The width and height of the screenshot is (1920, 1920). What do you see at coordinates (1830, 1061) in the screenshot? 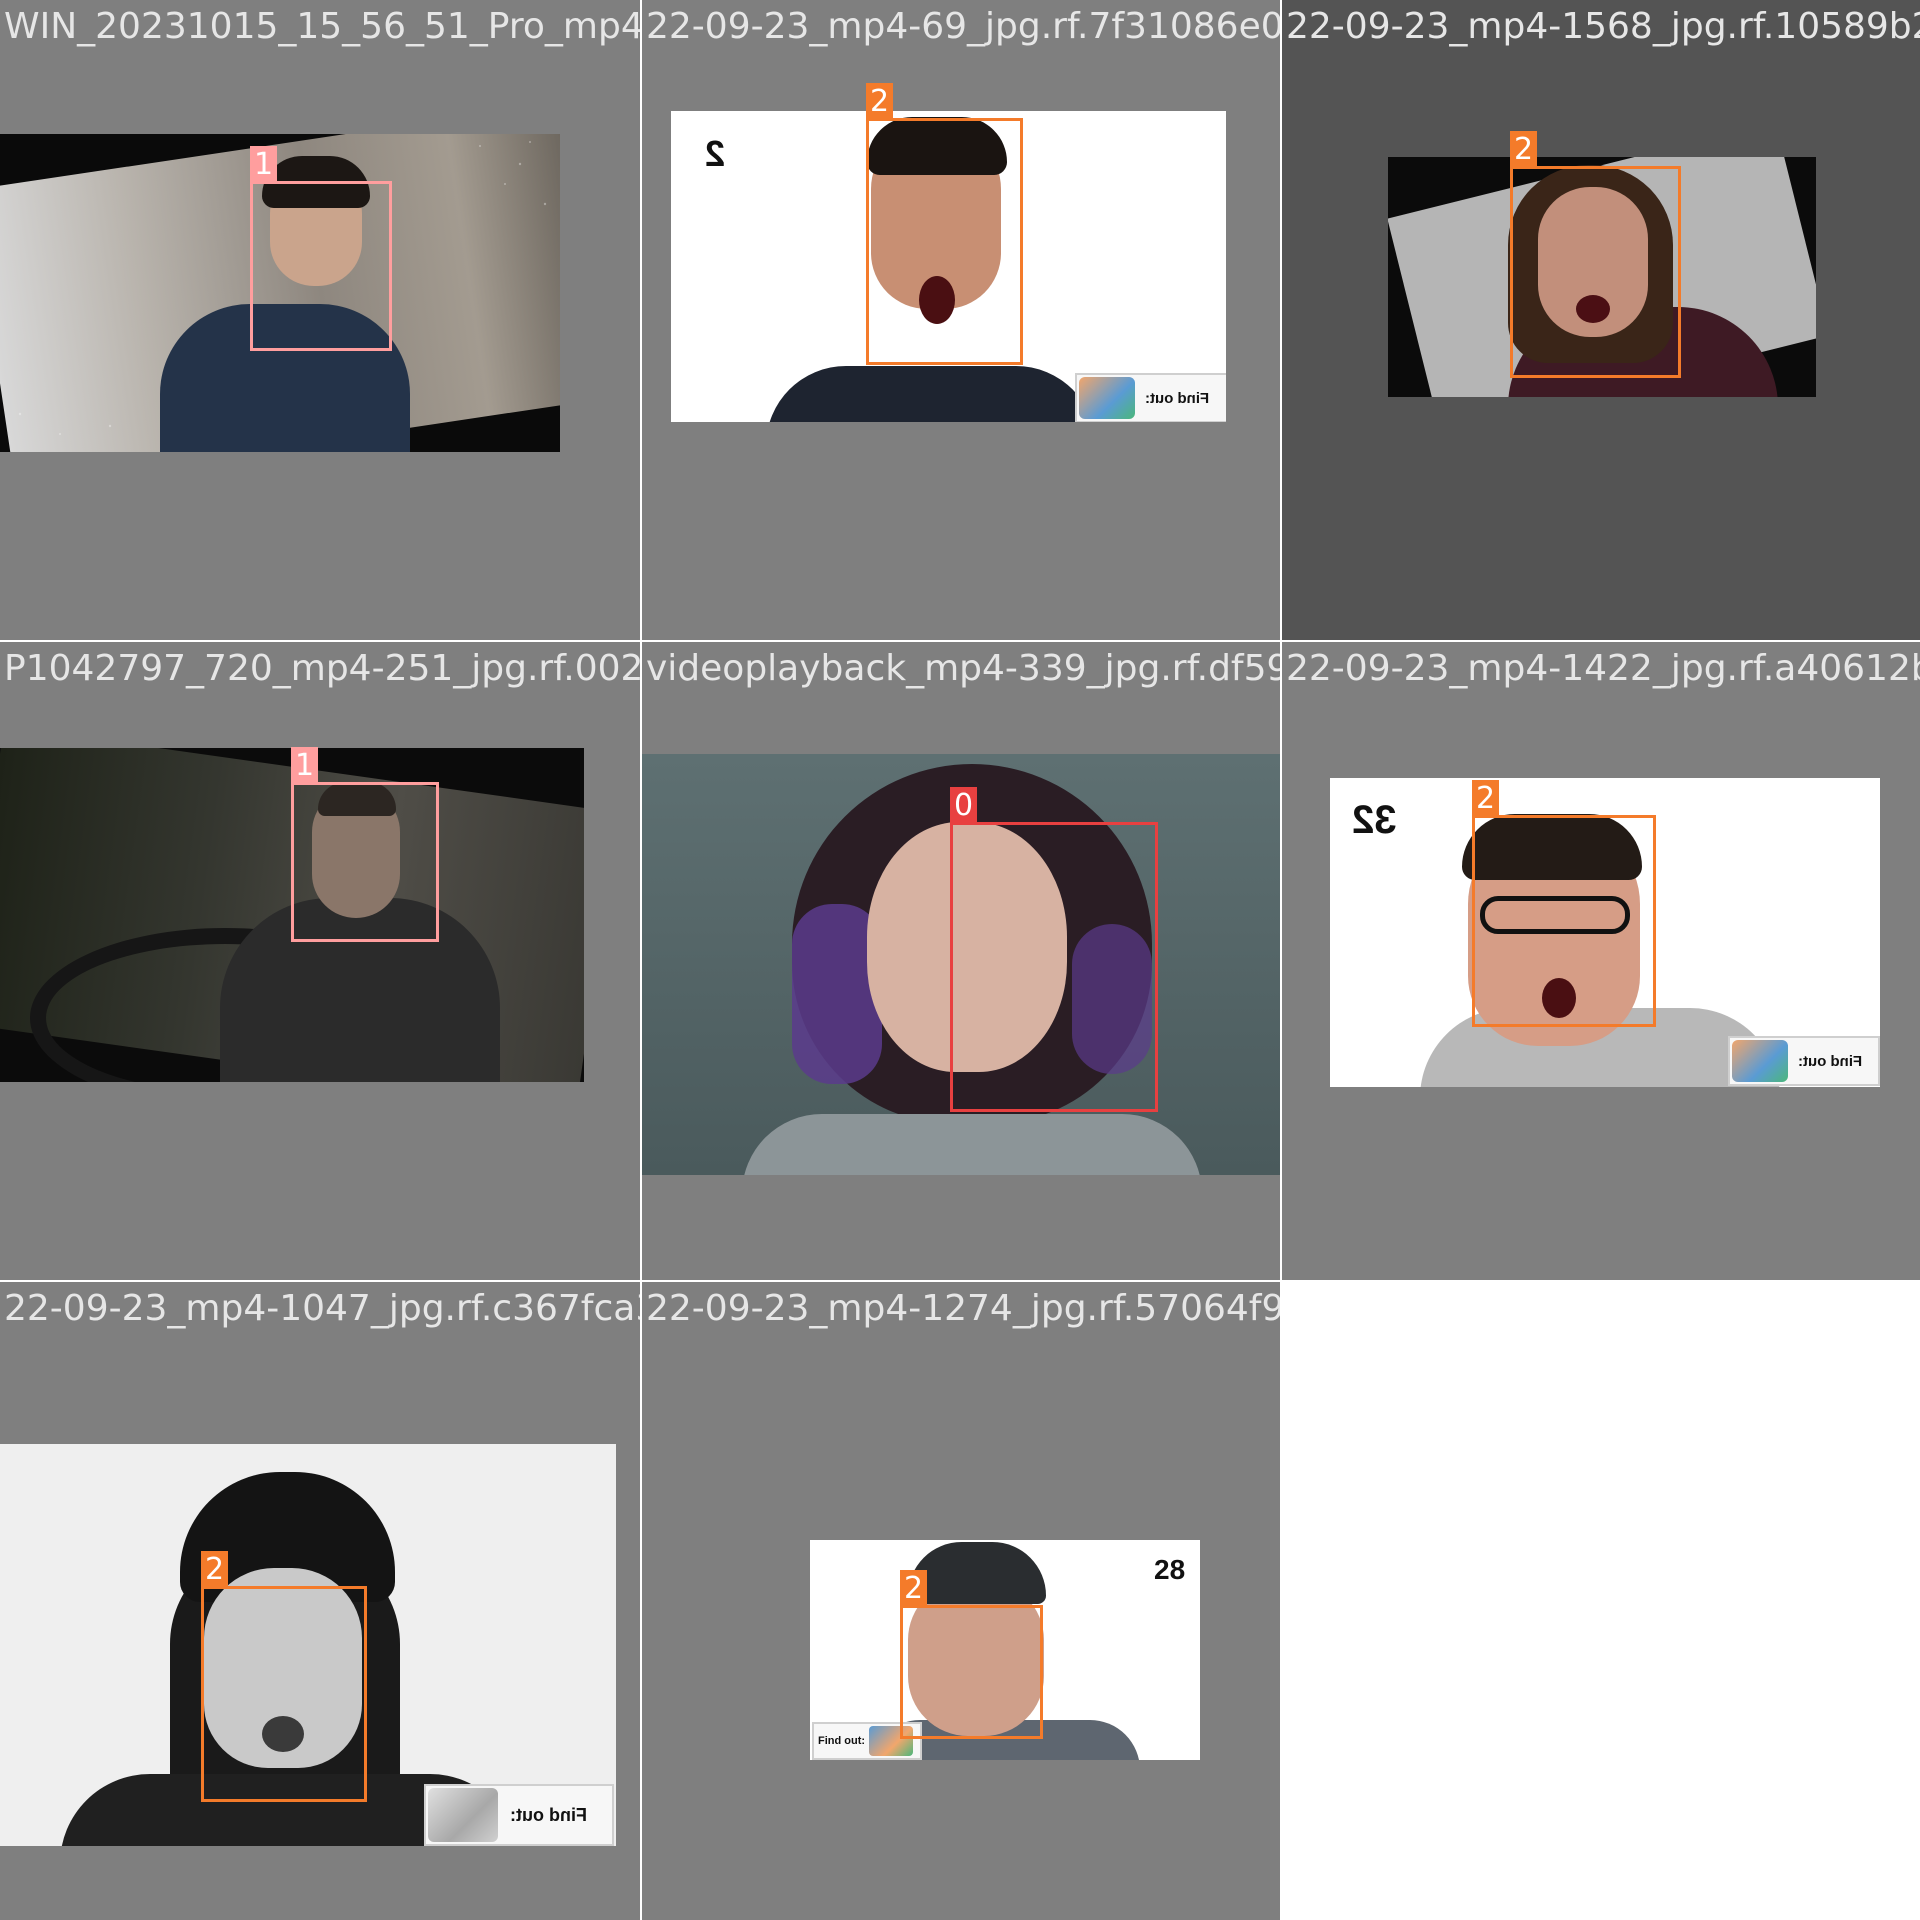
I see `tile-6-logo-text: Find out:` at bounding box center [1830, 1061].